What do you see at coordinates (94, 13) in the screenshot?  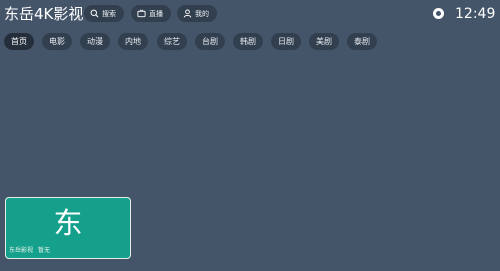 I see `search-icon` at bounding box center [94, 13].